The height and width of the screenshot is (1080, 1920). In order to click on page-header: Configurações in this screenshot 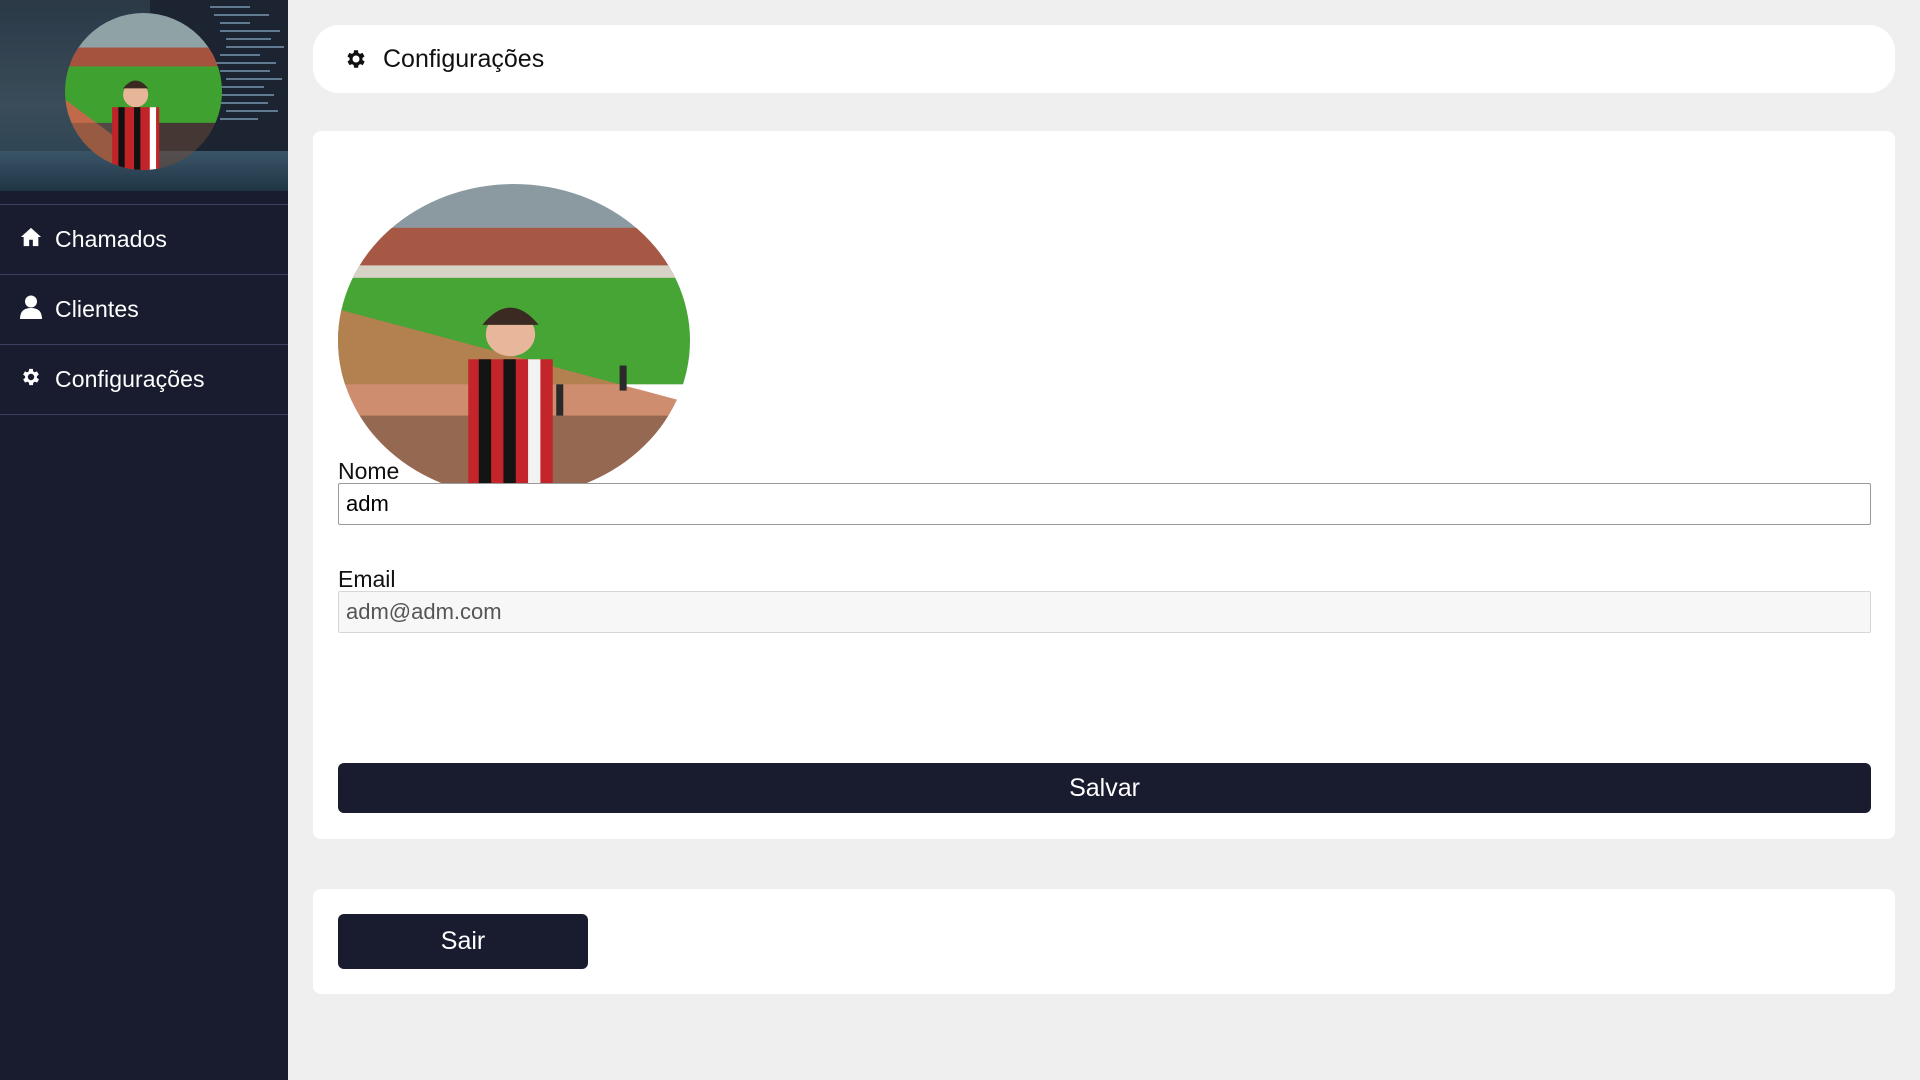, I will do `click(1104, 59)`.